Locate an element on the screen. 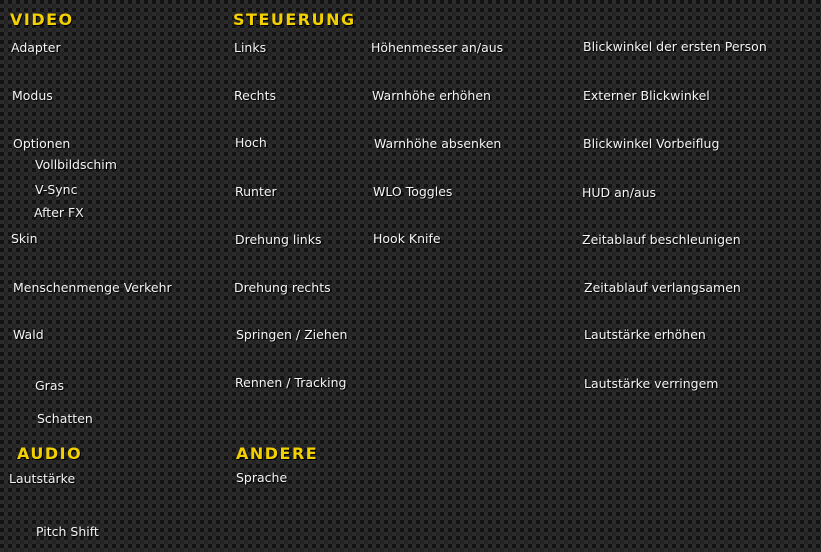 The image size is (821, 552). control-blickwinkel-vorbeiflug: Blickwinkel Vorbeiflug is located at coordinates (651, 144).